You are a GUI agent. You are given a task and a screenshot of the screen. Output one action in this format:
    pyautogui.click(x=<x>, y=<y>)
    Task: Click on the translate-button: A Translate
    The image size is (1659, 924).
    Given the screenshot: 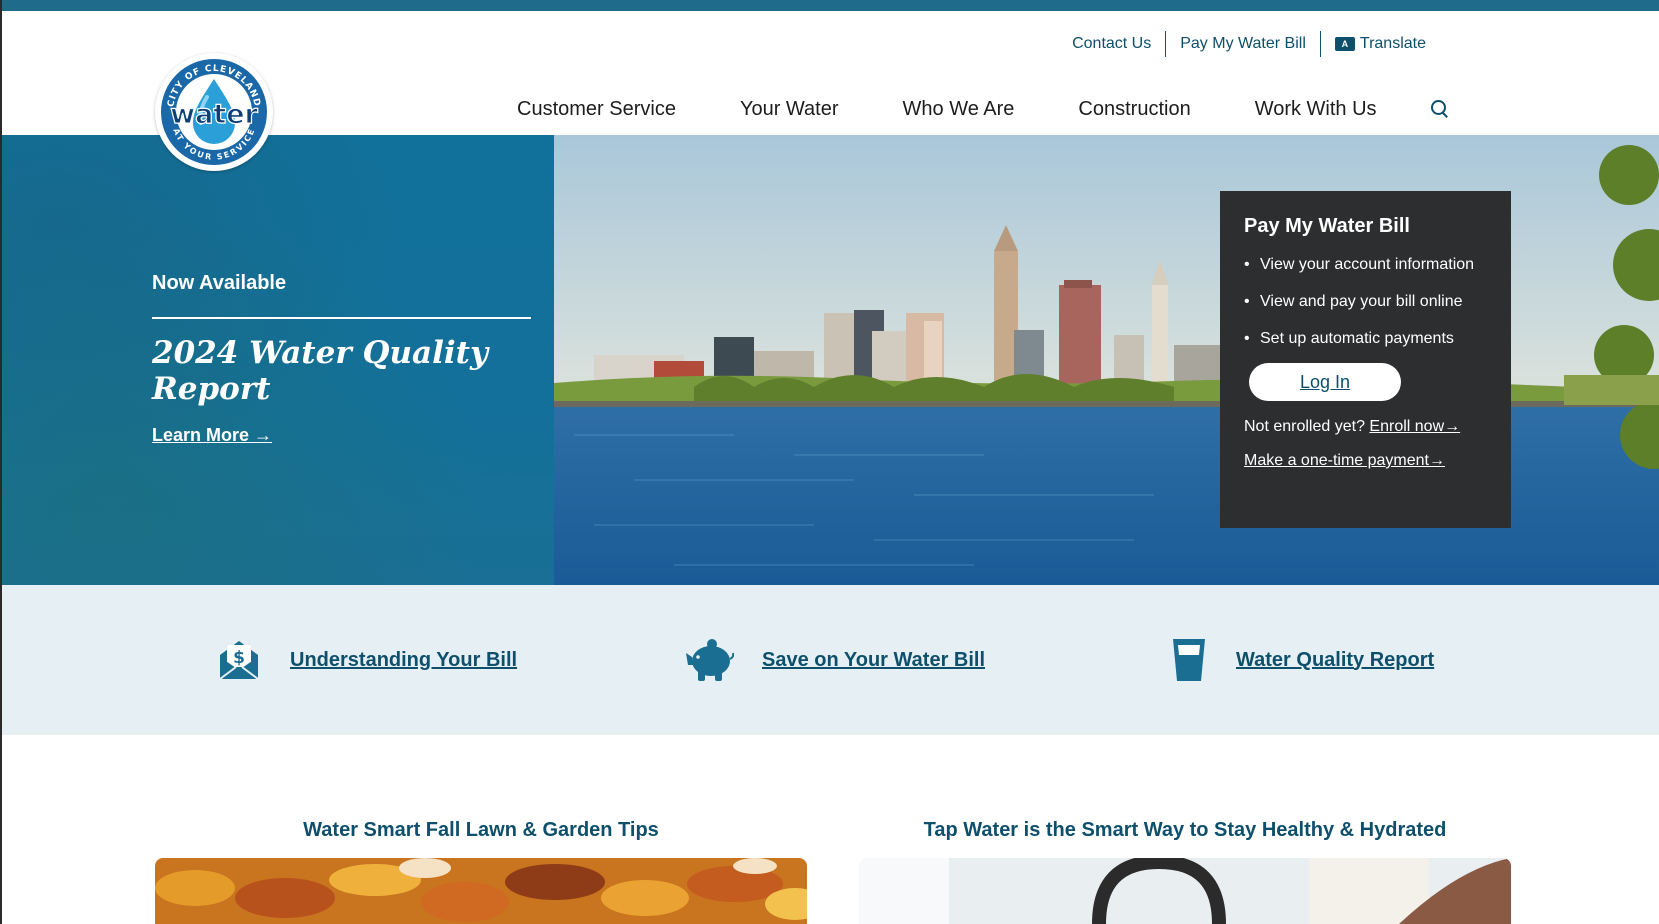 What is the action you would take?
    pyautogui.click(x=1373, y=44)
    